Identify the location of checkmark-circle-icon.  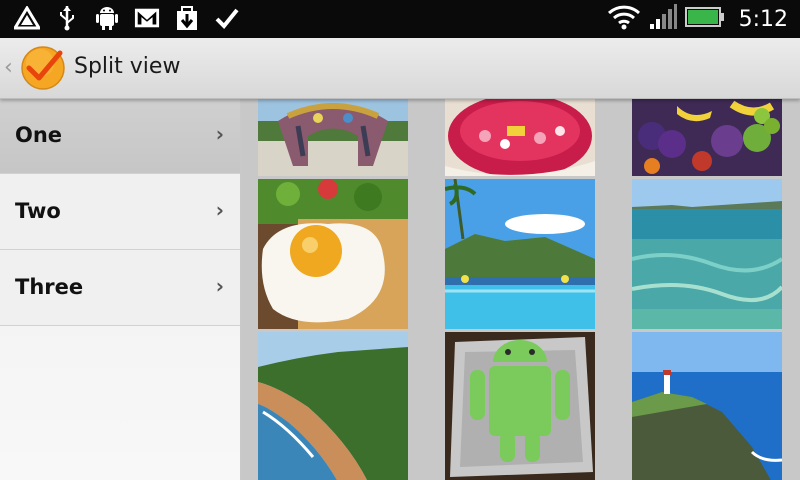
(43, 68).